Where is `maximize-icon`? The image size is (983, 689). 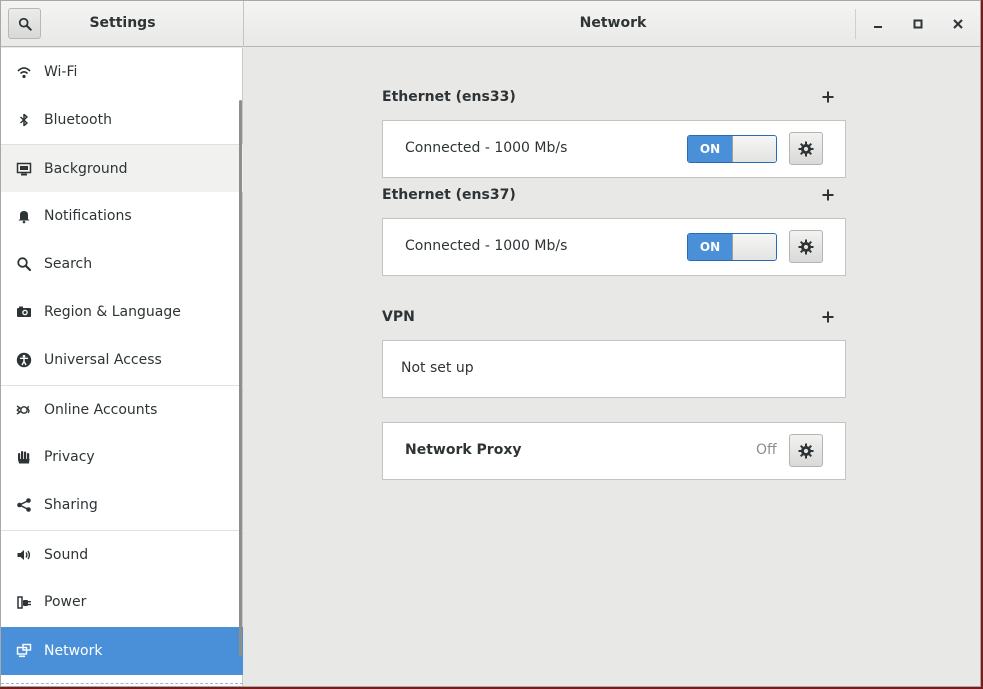 maximize-icon is located at coordinates (918, 24).